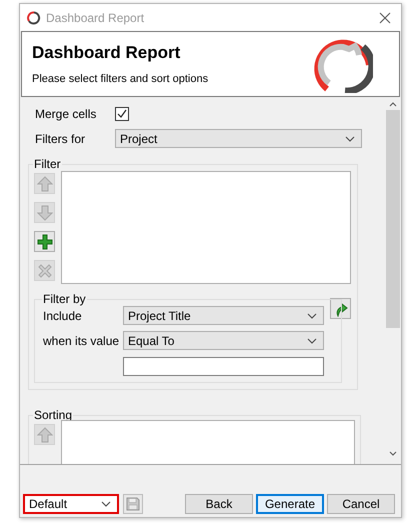 This screenshot has width=414, height=529. What do you see at coordinates (60, 139) in the screenshot?
I see `filters-for-label: Filters for` at bounding box center [60, 139].